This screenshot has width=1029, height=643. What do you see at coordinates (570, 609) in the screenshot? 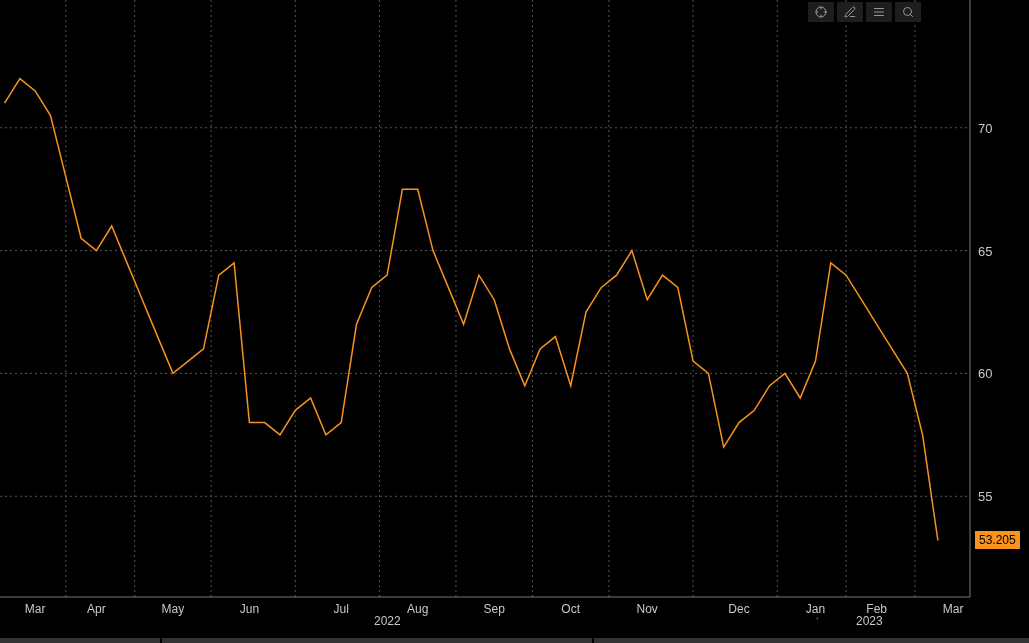
I see `x-axis-label: Oct` at bounding box center [570, 609].